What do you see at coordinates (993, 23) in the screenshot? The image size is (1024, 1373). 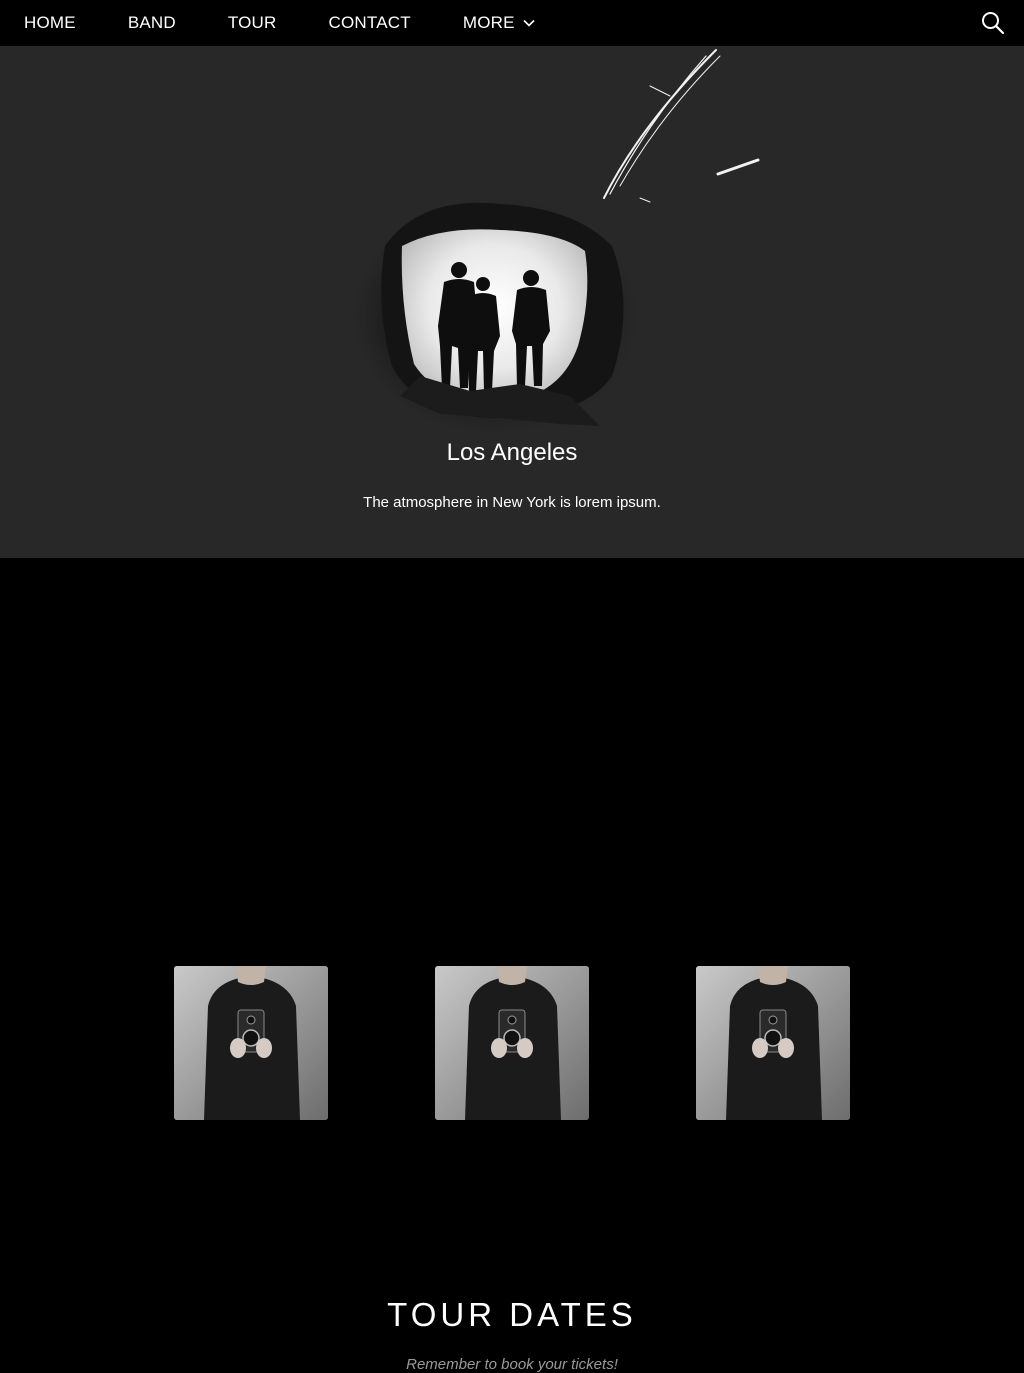 I see `search-icon` at bounding box center [993, 23].